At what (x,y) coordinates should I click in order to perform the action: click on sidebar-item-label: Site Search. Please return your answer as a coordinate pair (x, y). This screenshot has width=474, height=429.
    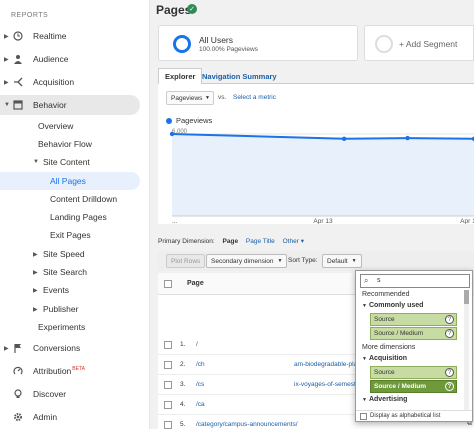
    Looking at the image, I should click on (65, 272).